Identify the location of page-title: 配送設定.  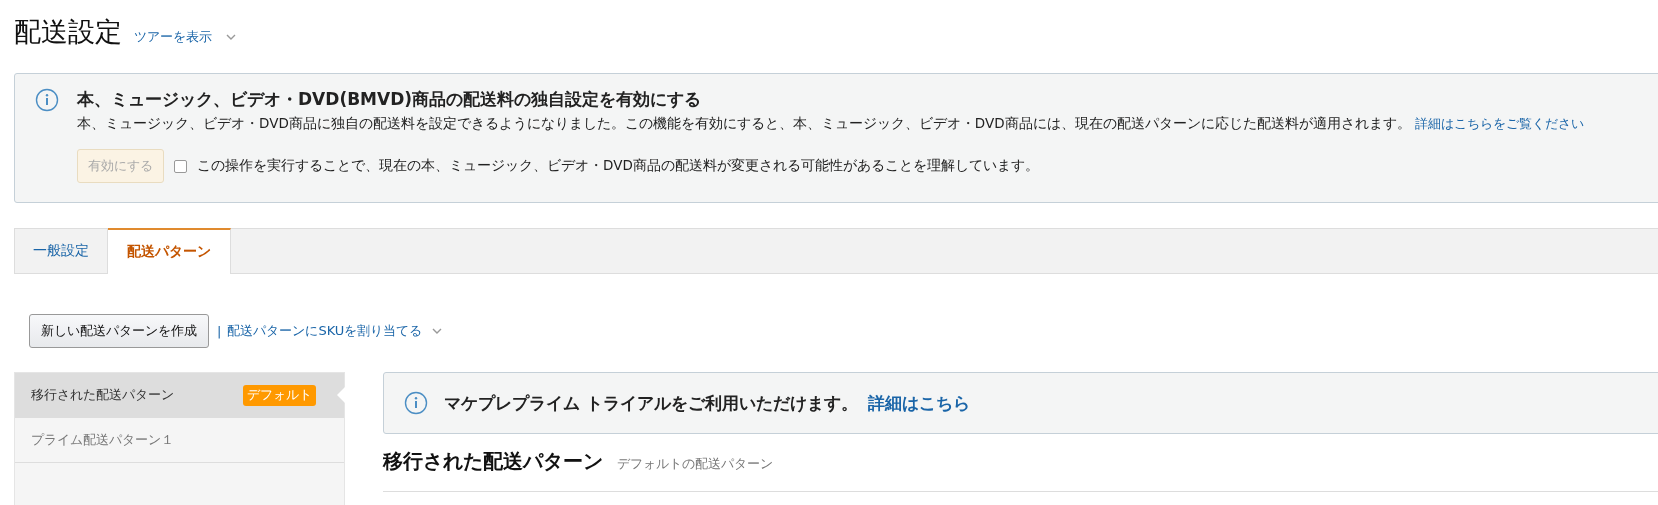
(68, 32).